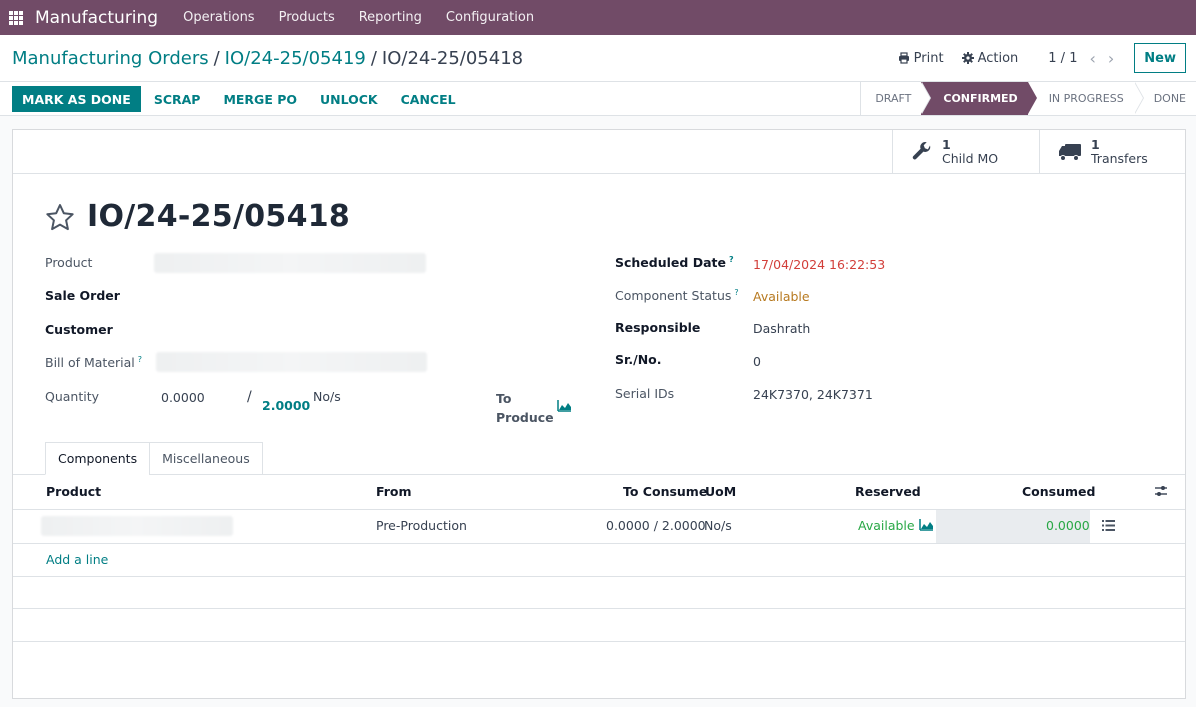  Describe the element at coordinates (307, 17) in the screenshot. I see `menu-products: Products` at that location.